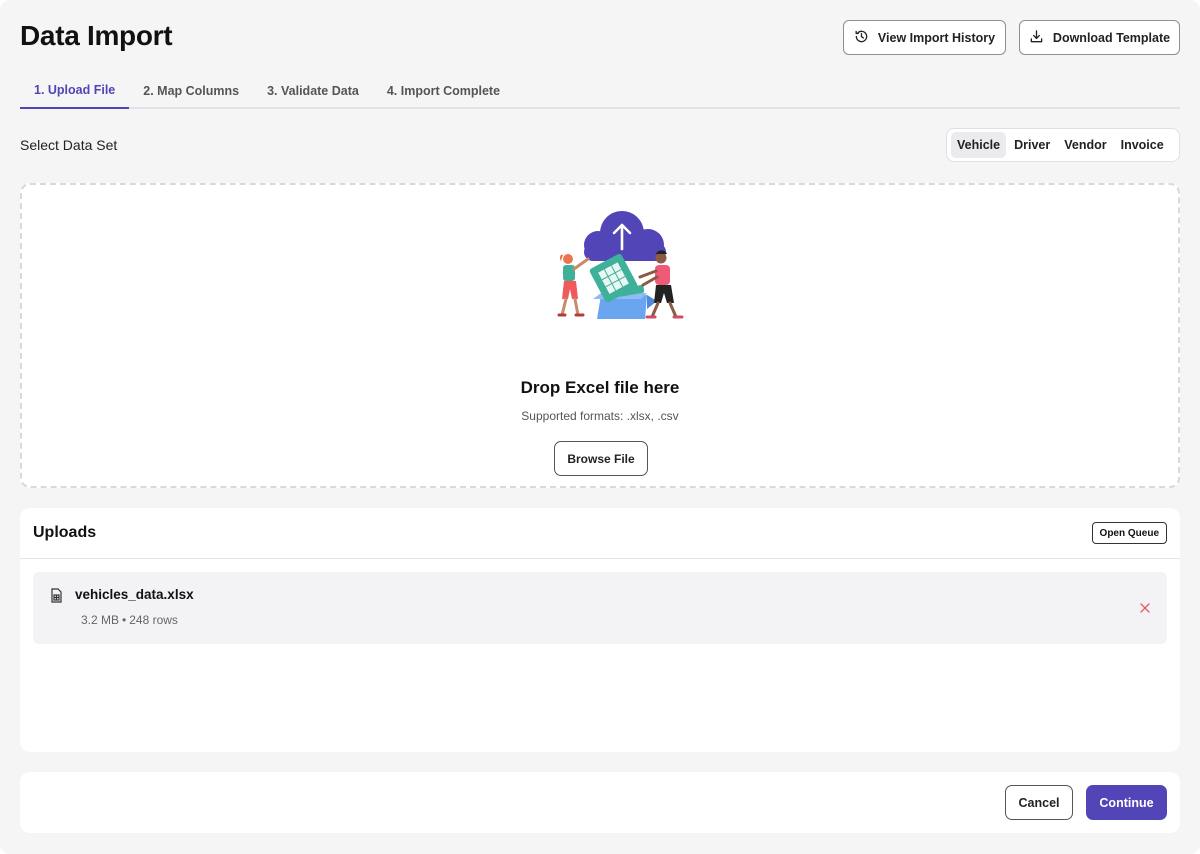  Describe the element at coordinates (600, 387) in the screenshot. I see `drop-zone-title: Drop Excel file here` at that location.